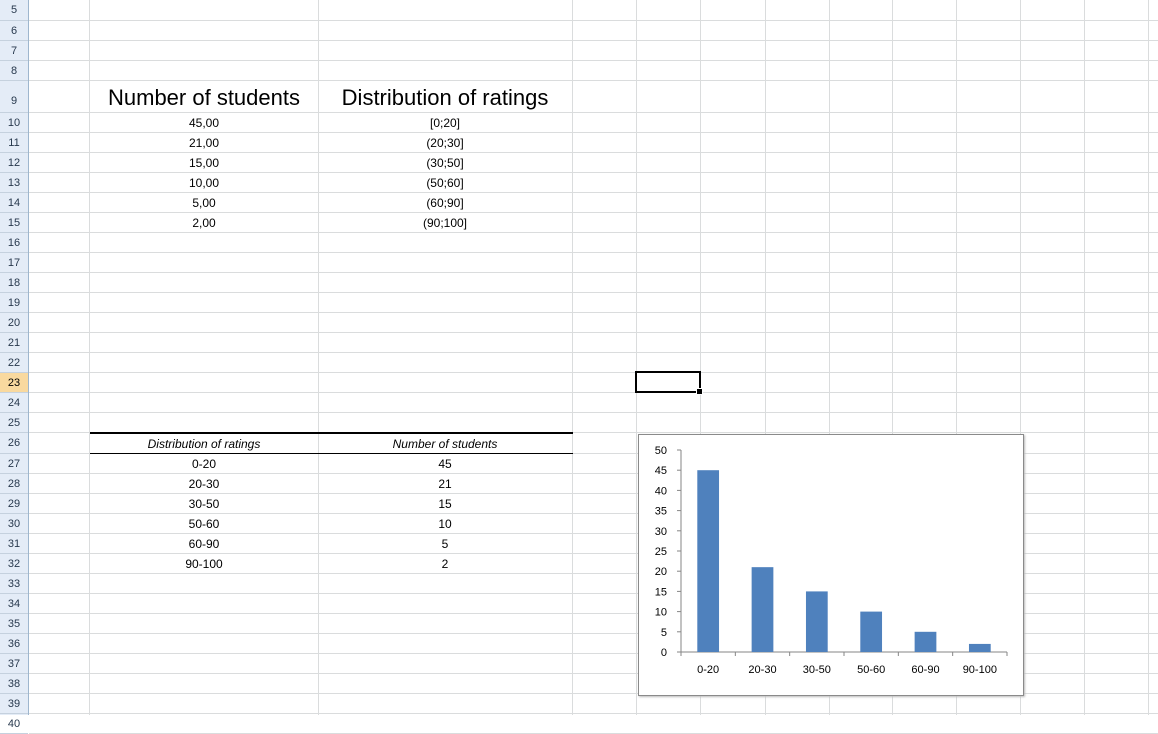  I want to click on table2-header-students: Number of students, so click(445, 444).